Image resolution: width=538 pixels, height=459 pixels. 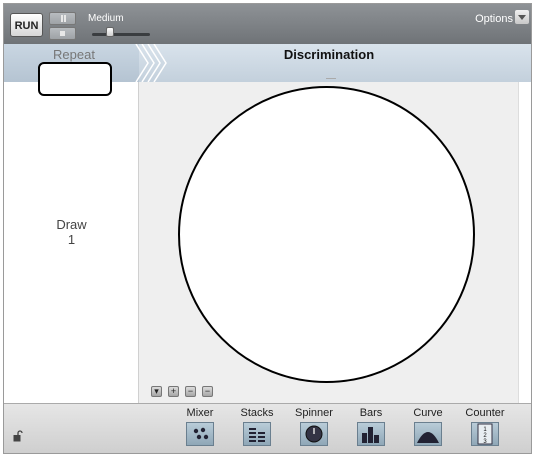 I want to click on tool-bars: Bars, so click(x=371, y=426).